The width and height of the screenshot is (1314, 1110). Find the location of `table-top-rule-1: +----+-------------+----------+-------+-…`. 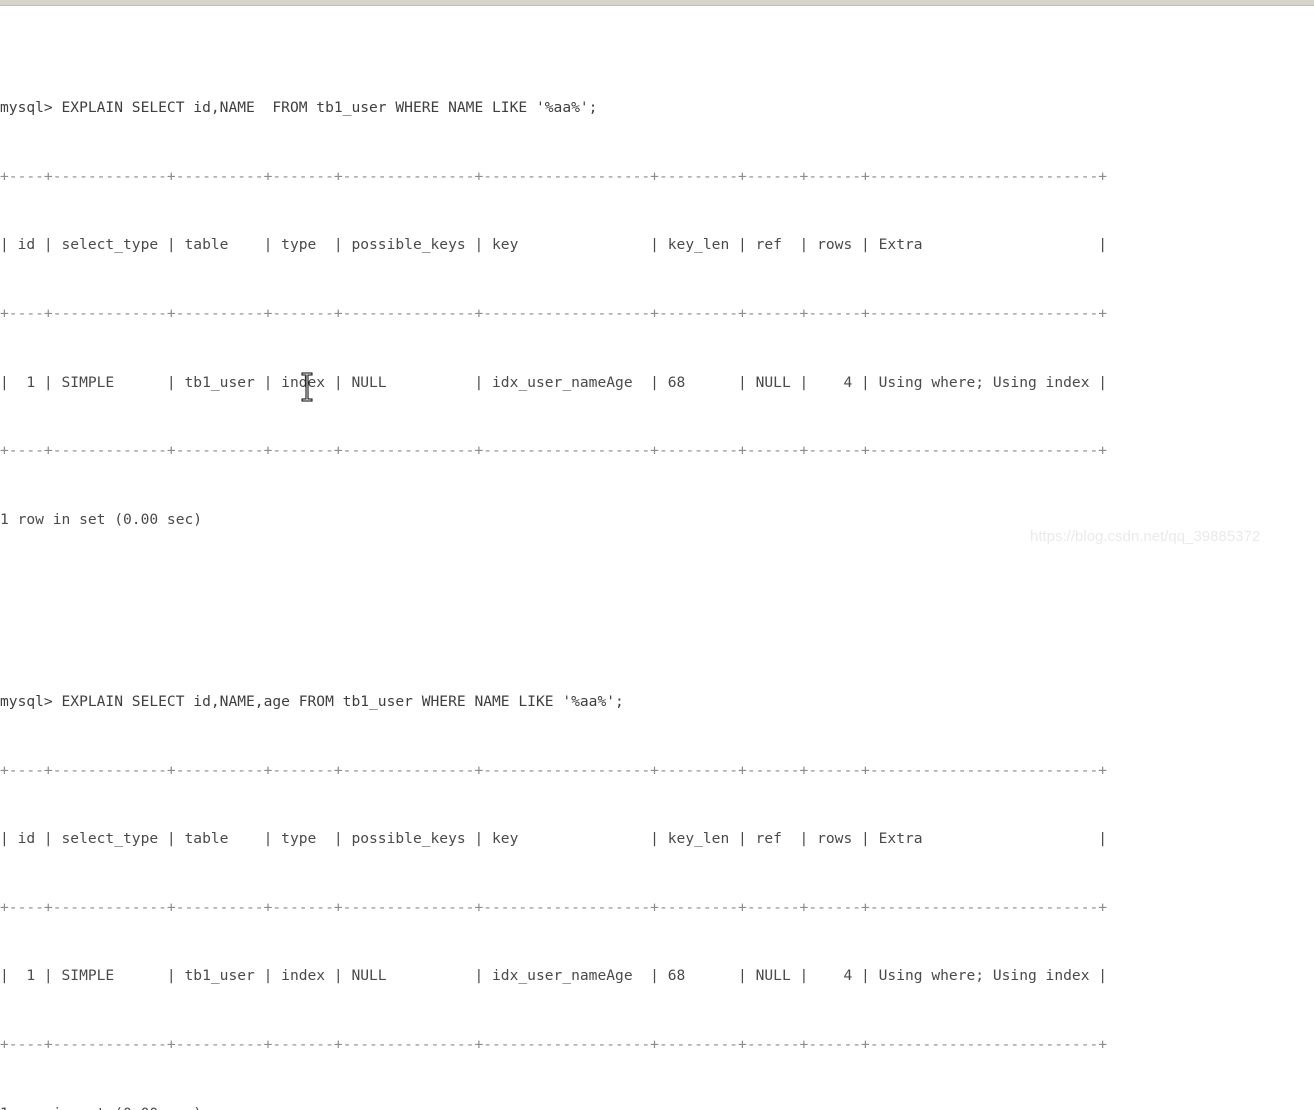

table-top-rule-1: +----+-------------+----------+-------+-… is located at coordinates (657, 177).